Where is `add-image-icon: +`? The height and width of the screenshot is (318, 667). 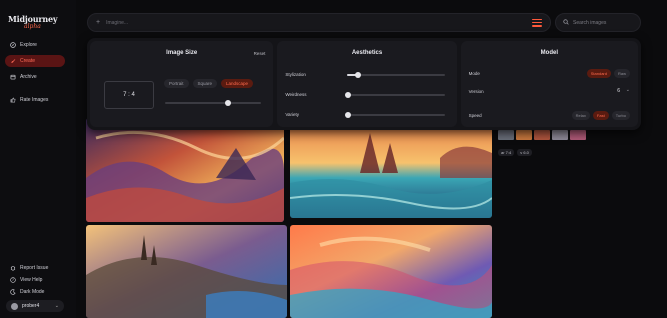 add-image-icon: + is located at coordinates (98, 22).